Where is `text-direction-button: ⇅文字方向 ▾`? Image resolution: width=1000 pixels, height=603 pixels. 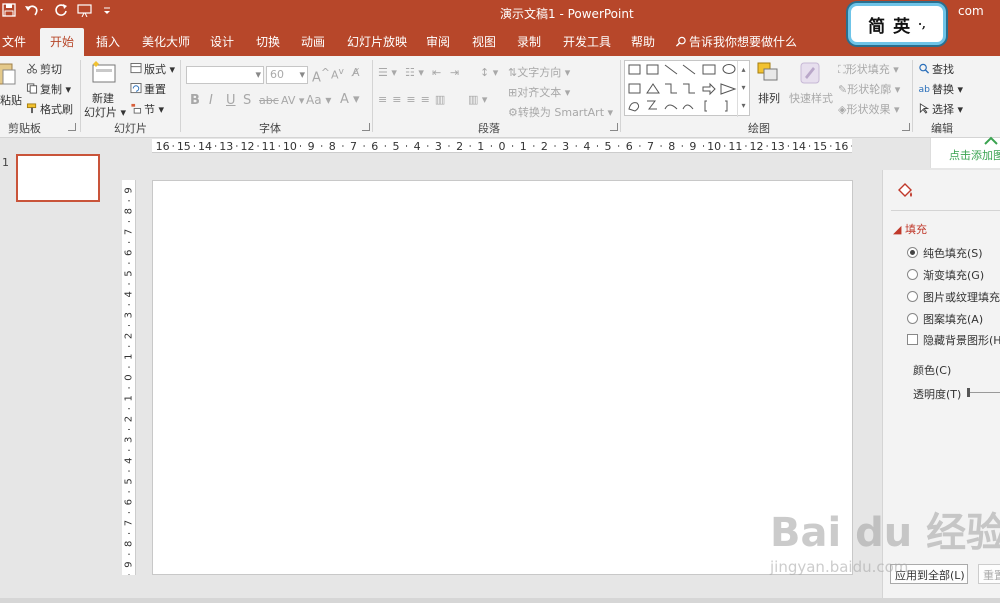 text-direction-button: ⇅文字方向 ▾ is located at coordinates (539, 72).